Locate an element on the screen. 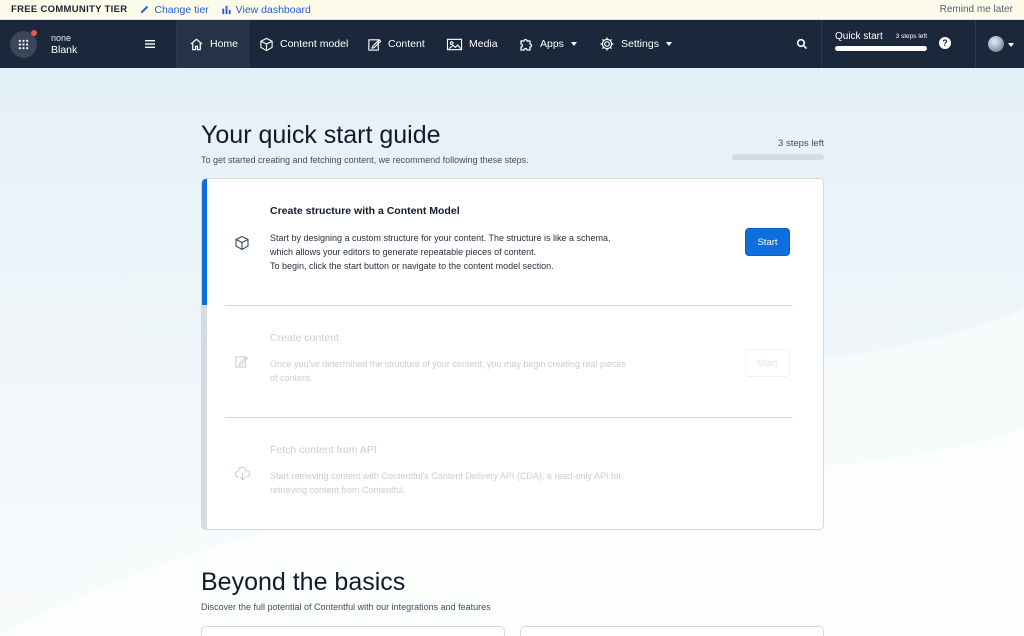 The width and height of the screenshot is (1024, 636). nav-home-label: Home is located at coordinates (224, 44).